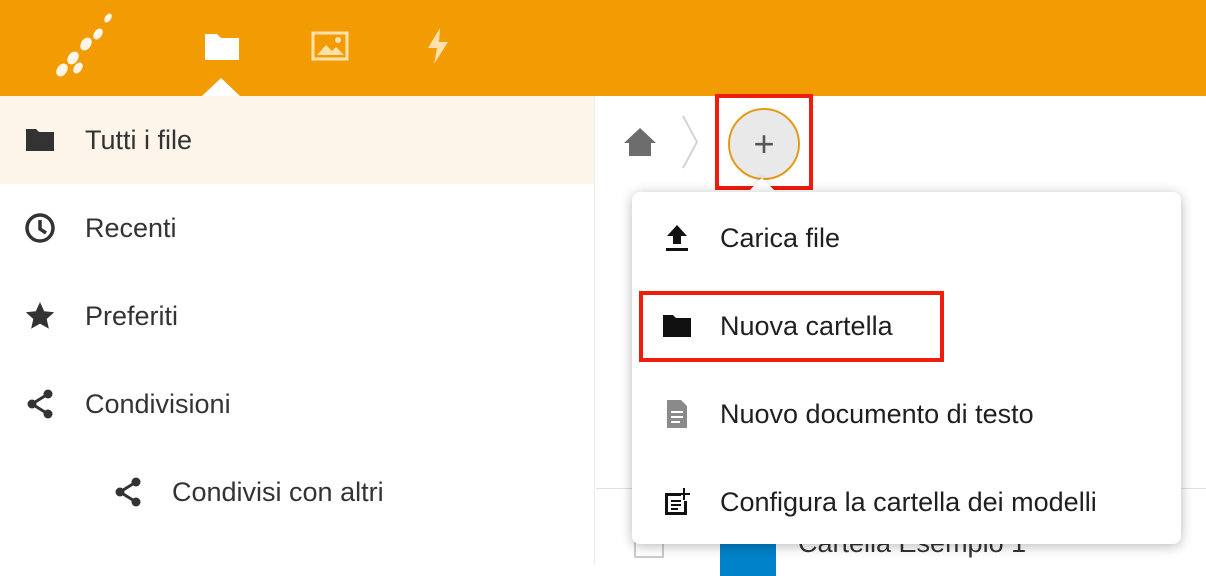 The image size is (1206, 576). What do you see at coordinates (791, 326) in the screenshot?
I see `annotation-highlight-new-folder` at bounding box center [791, 326].